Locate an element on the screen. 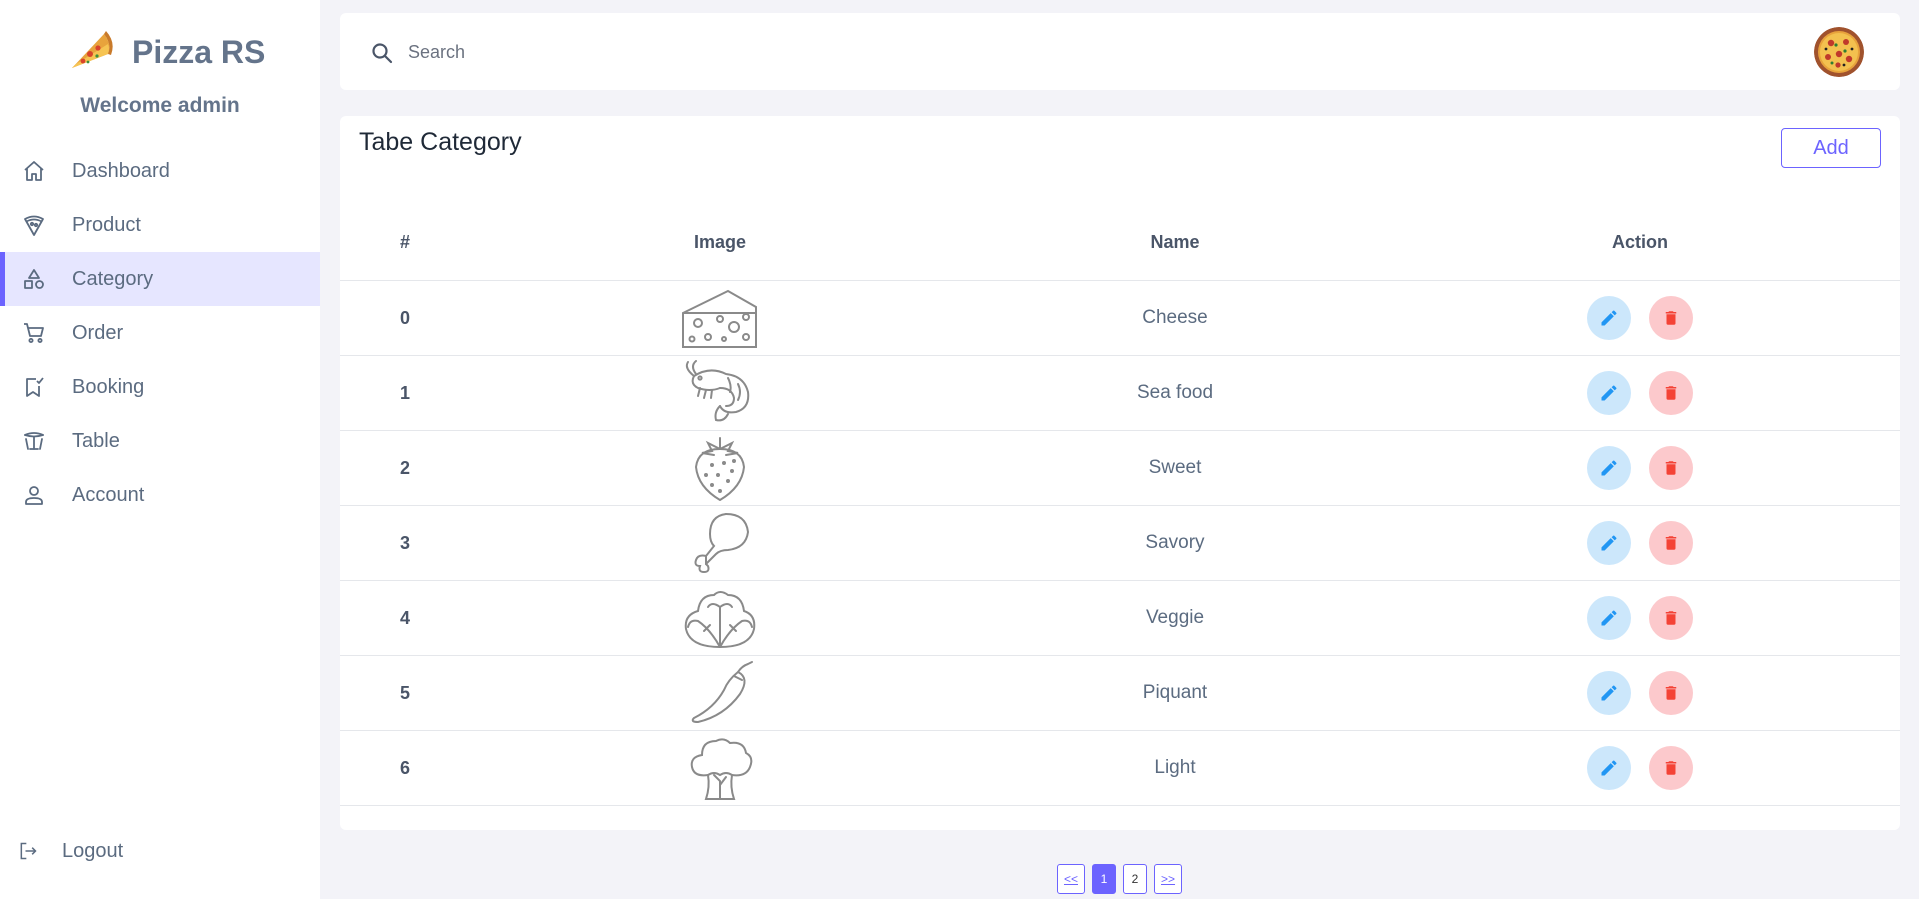 The image size is (1919, 899). table-header: # Image Name Action is located at coordinates (1120, 242).